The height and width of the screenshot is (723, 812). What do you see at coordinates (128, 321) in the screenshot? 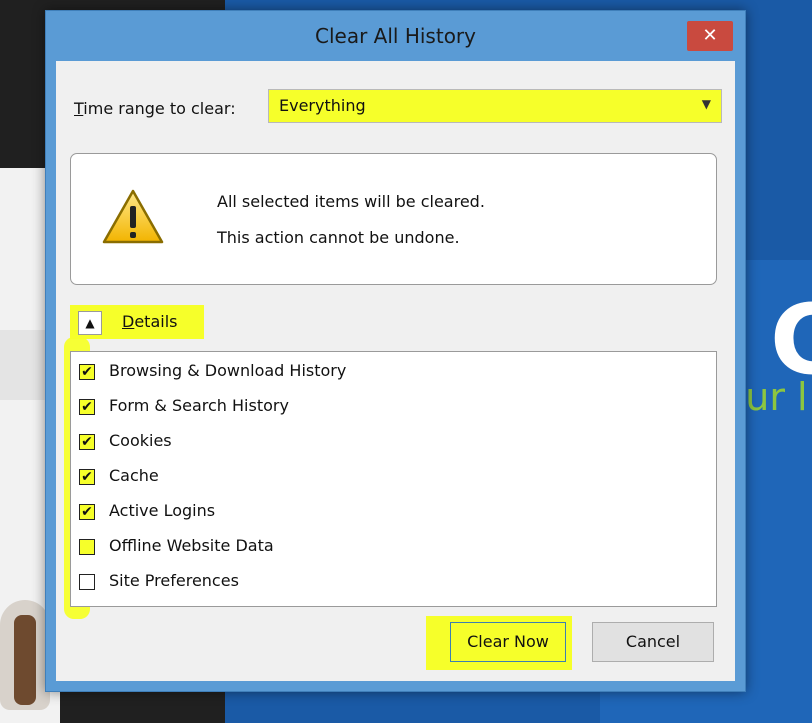
I see `details-label-accelerator: D` at bounding box center [128, 321].